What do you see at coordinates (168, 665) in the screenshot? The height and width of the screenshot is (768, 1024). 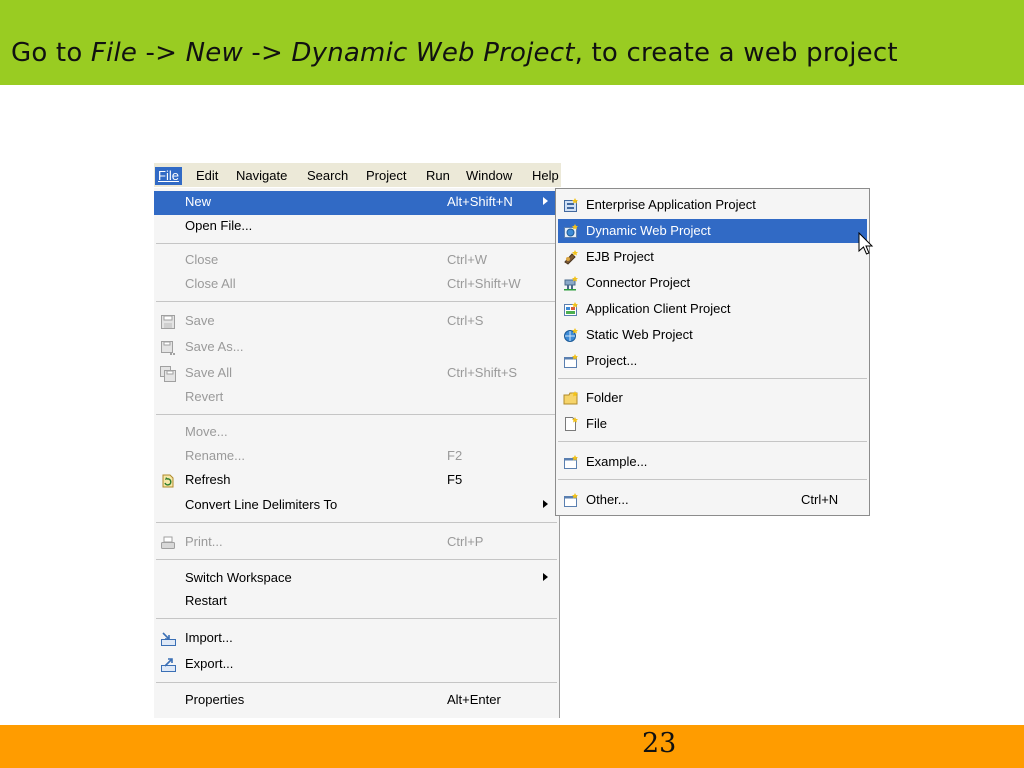 I see `export-icon` at bounding box center [168, 665].